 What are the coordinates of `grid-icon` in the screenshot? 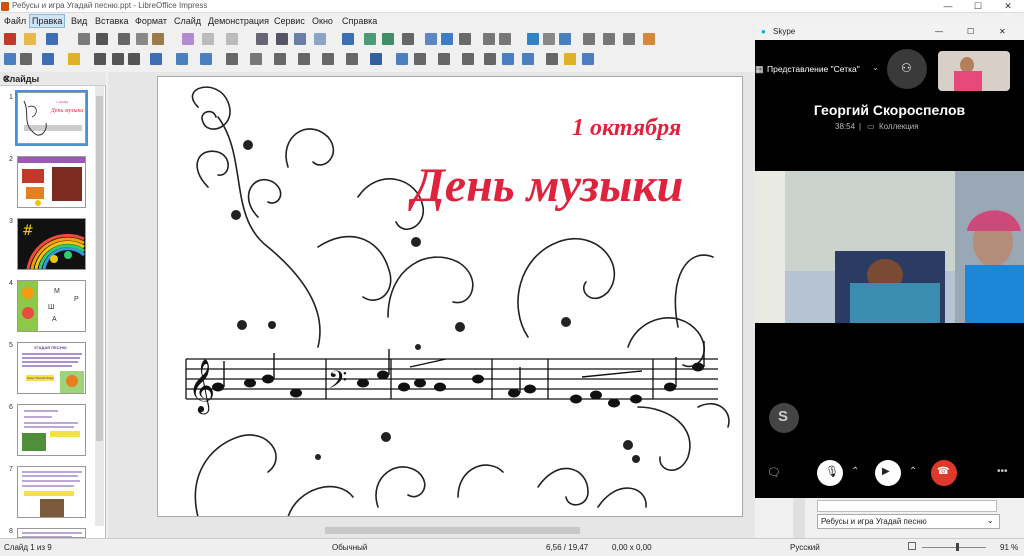 It's located at (300, 39).